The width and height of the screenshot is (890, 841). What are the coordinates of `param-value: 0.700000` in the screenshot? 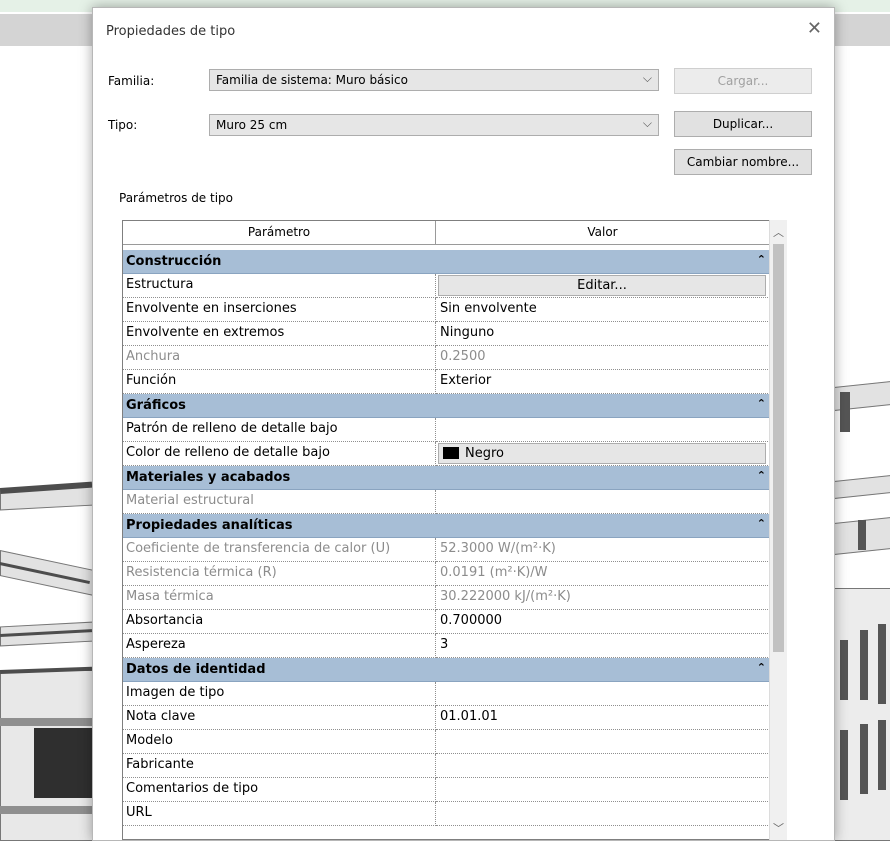 It's located at (603, 622).